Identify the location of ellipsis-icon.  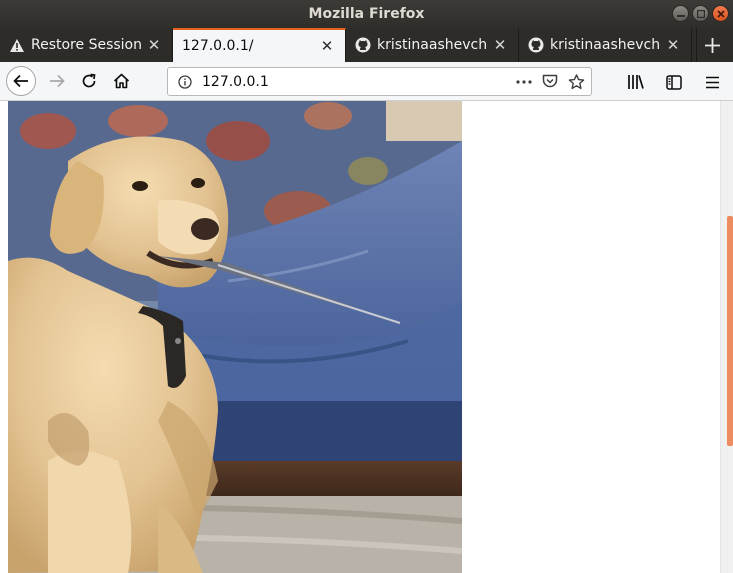
(524, 81).